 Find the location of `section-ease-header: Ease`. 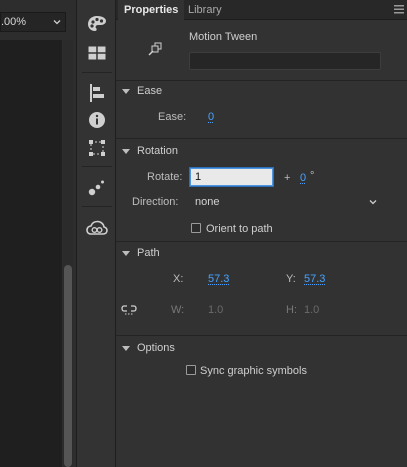

section-ease-header: Ease is located at coordinates (142, 91).